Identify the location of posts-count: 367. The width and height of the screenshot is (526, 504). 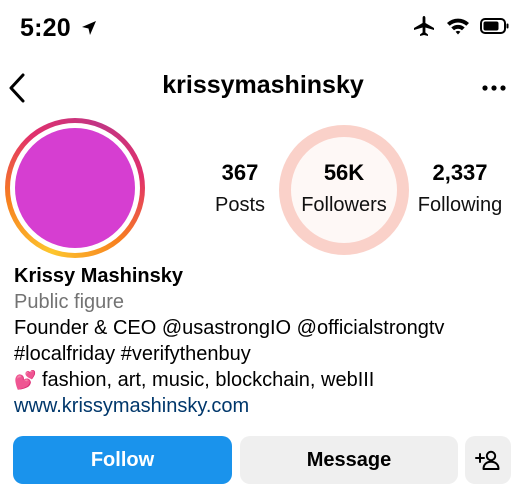
(240, 172).